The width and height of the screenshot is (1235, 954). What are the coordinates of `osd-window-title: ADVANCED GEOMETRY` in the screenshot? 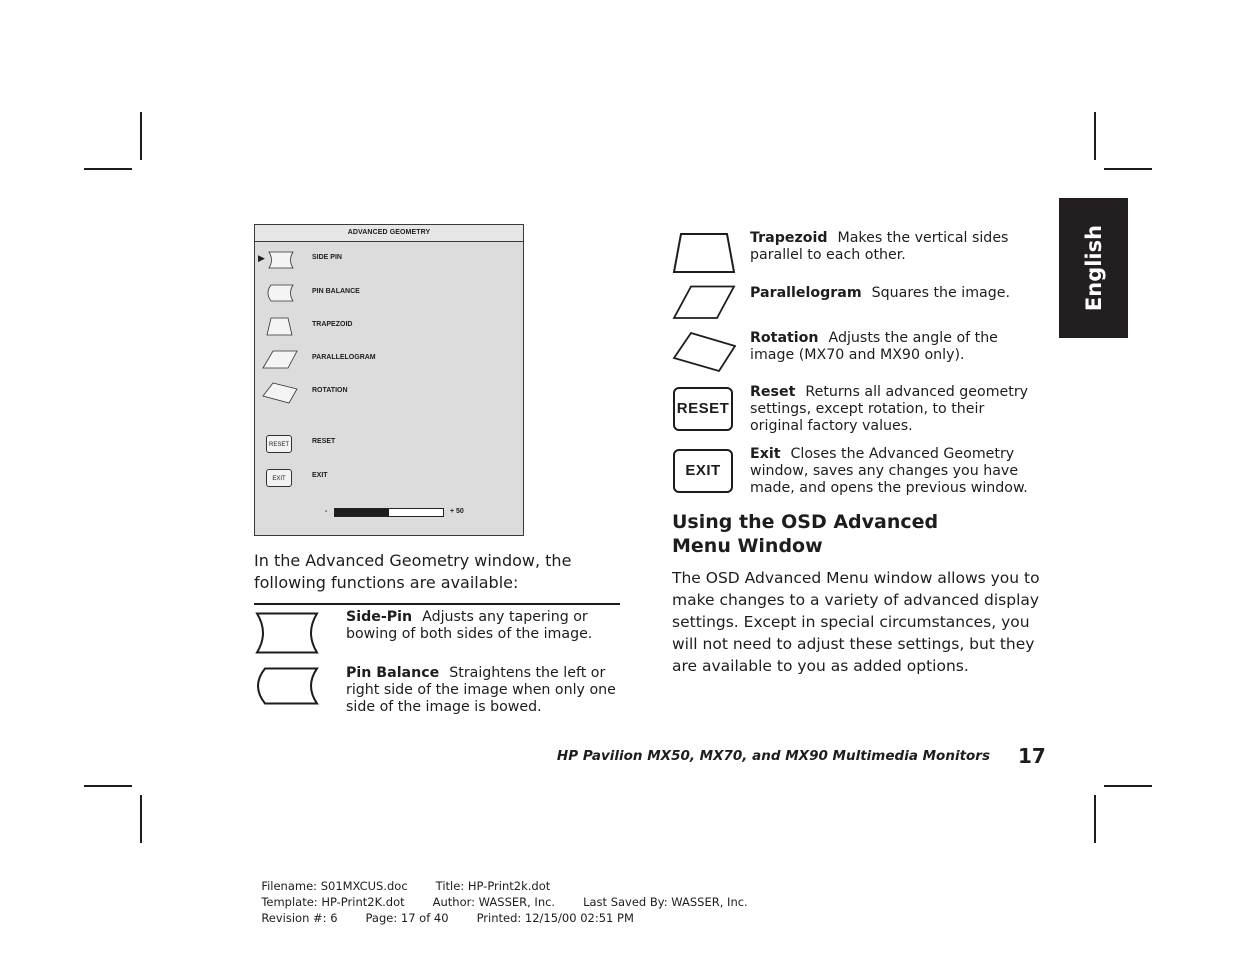 It's located at (389, 233).